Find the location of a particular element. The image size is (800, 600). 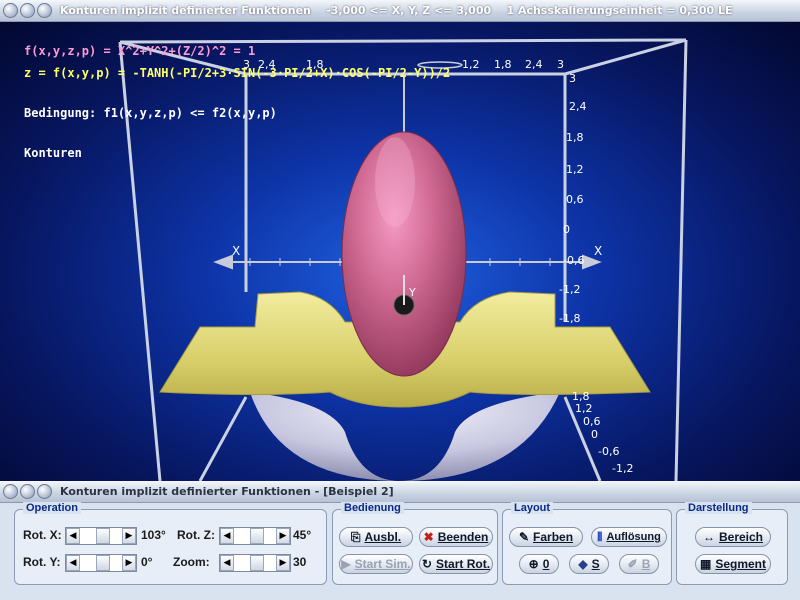

right-tick: 2,4 is located at coordinates (578, 106).